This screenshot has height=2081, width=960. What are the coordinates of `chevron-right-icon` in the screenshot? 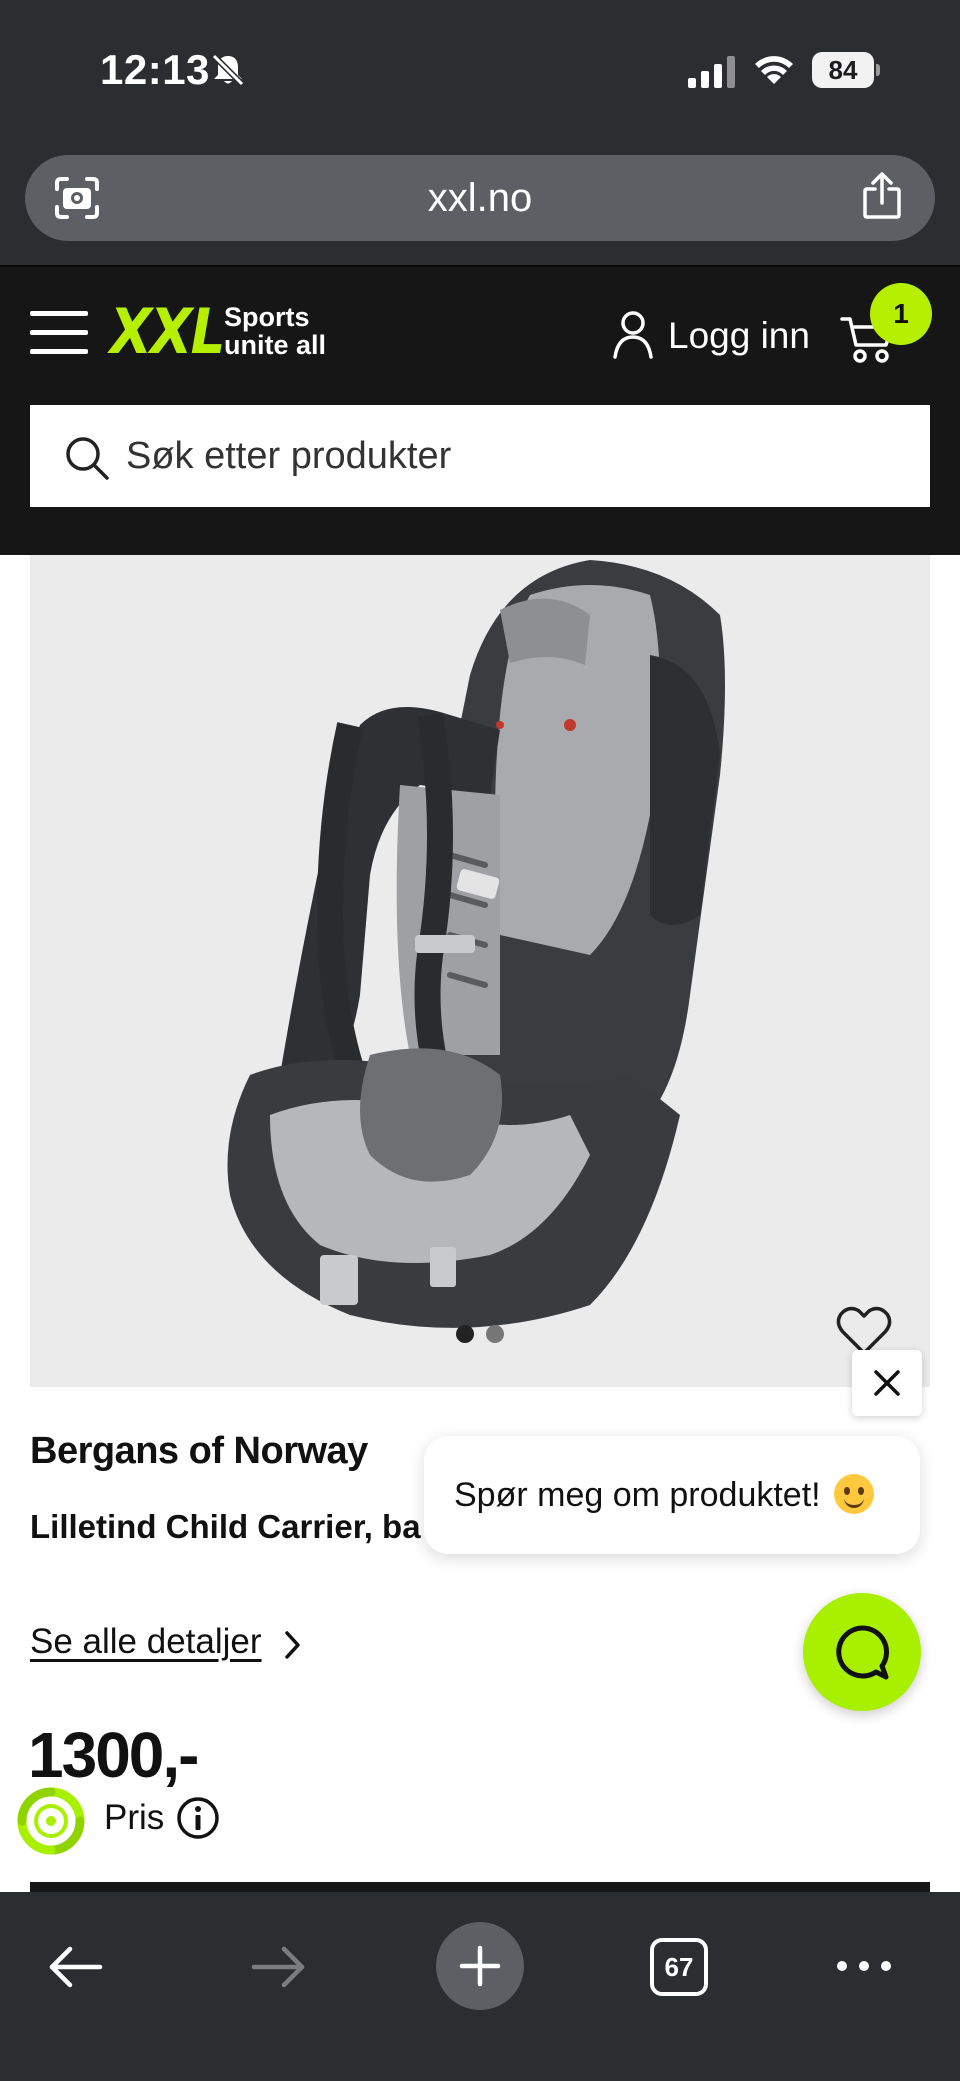 It's located at (292, 1645).